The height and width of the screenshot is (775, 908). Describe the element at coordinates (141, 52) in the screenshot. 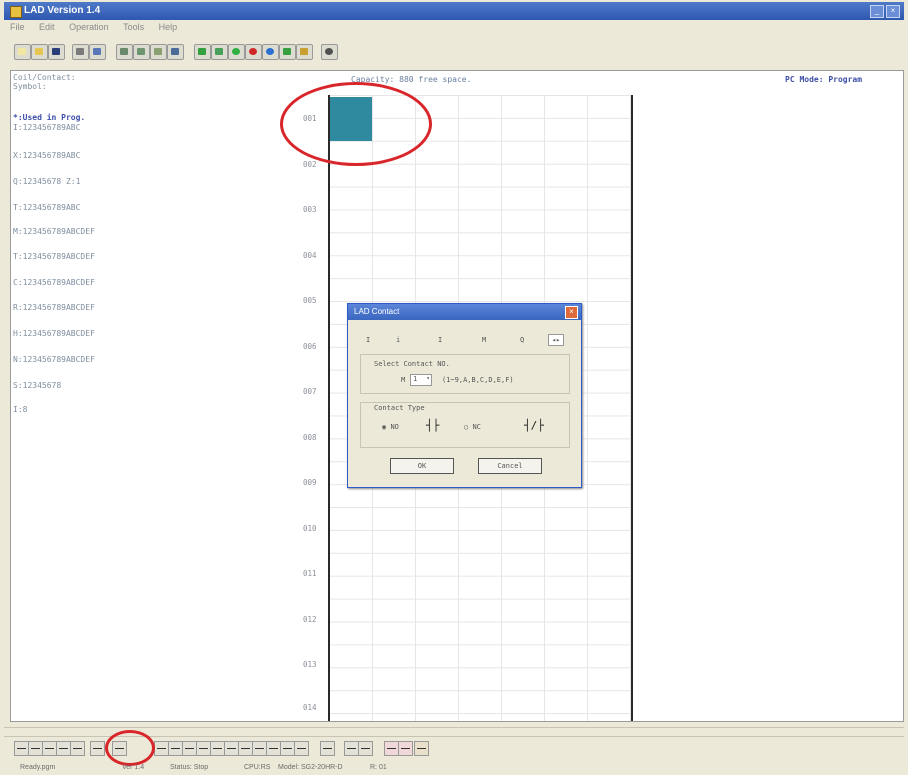

I see `copy-icon` at that location.